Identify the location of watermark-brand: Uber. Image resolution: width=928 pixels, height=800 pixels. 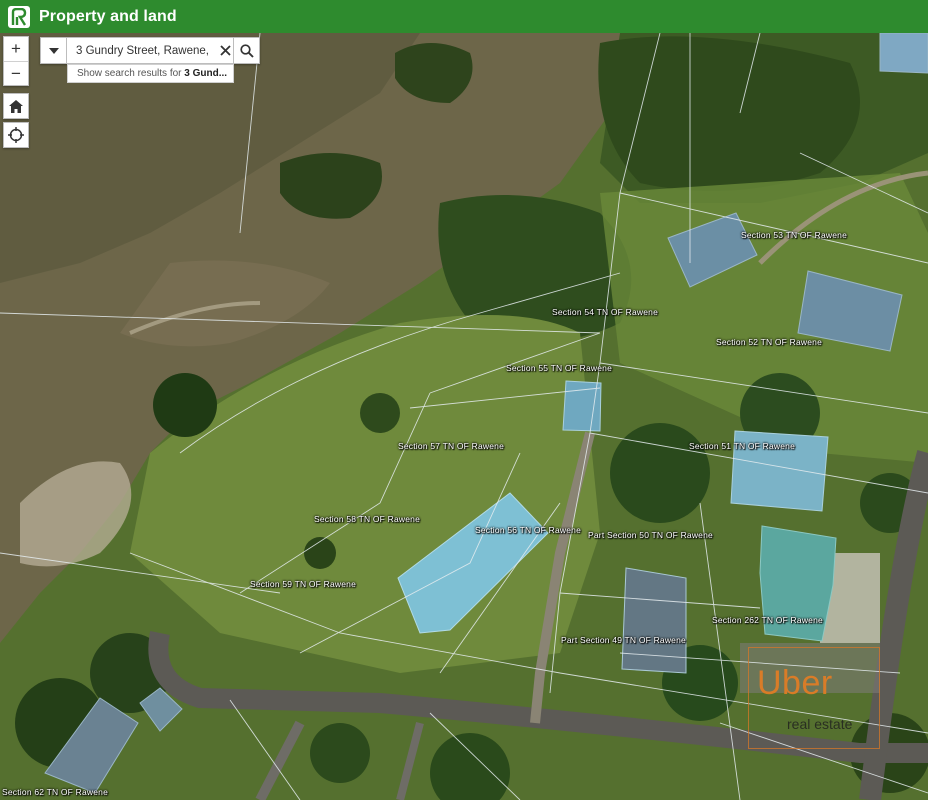
(795, 683).